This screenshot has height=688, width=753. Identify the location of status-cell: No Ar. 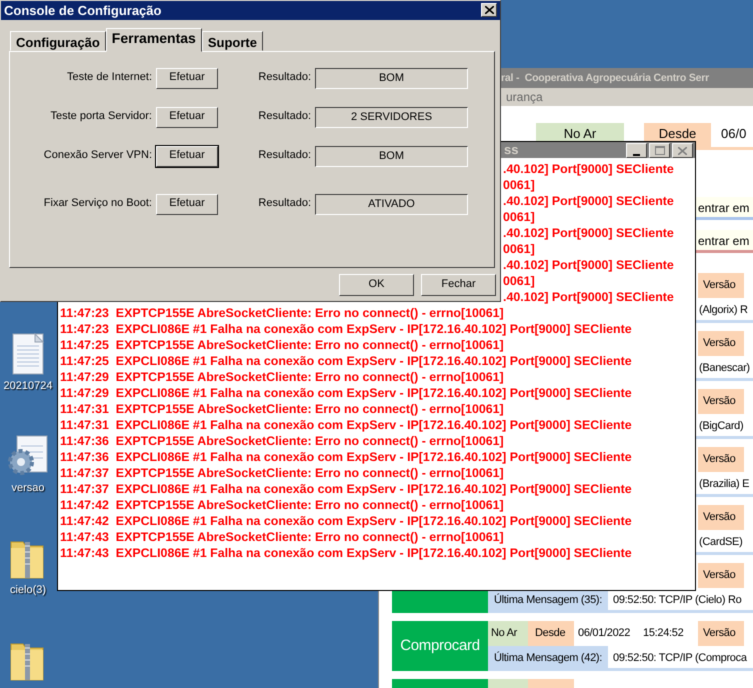
(508, 633).